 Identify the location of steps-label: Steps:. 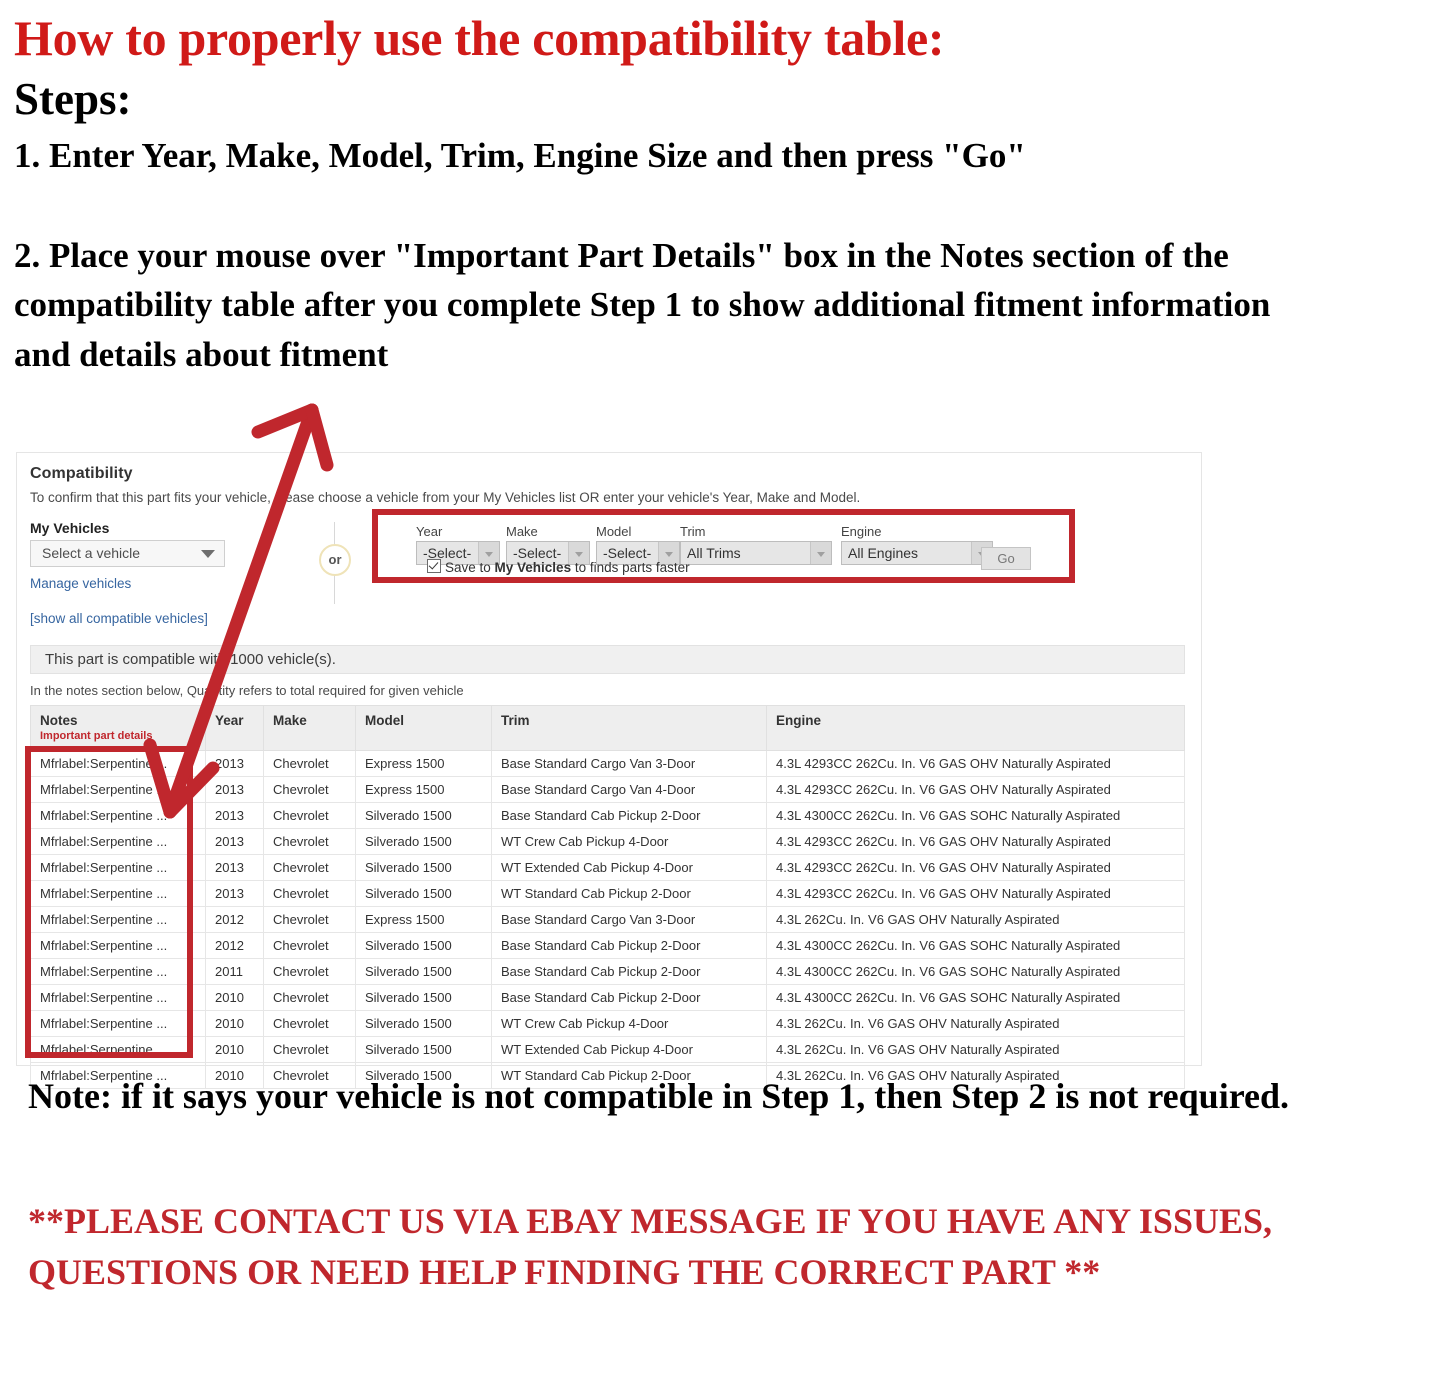
(73, 99).